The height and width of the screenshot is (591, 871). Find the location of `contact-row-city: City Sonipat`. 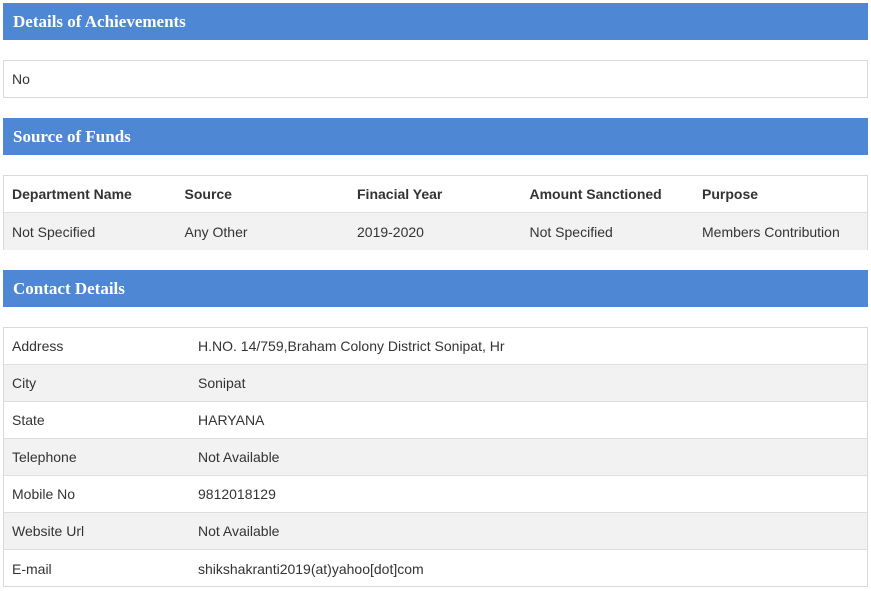

contact-row-city: City Sonipat is located at coordinates (435, 383).